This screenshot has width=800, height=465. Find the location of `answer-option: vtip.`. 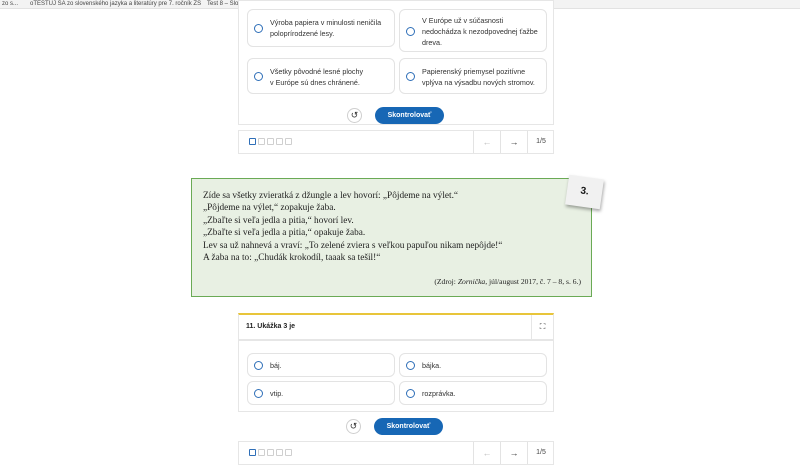

answer-option: vtip. is located at coordinates (321, 393).